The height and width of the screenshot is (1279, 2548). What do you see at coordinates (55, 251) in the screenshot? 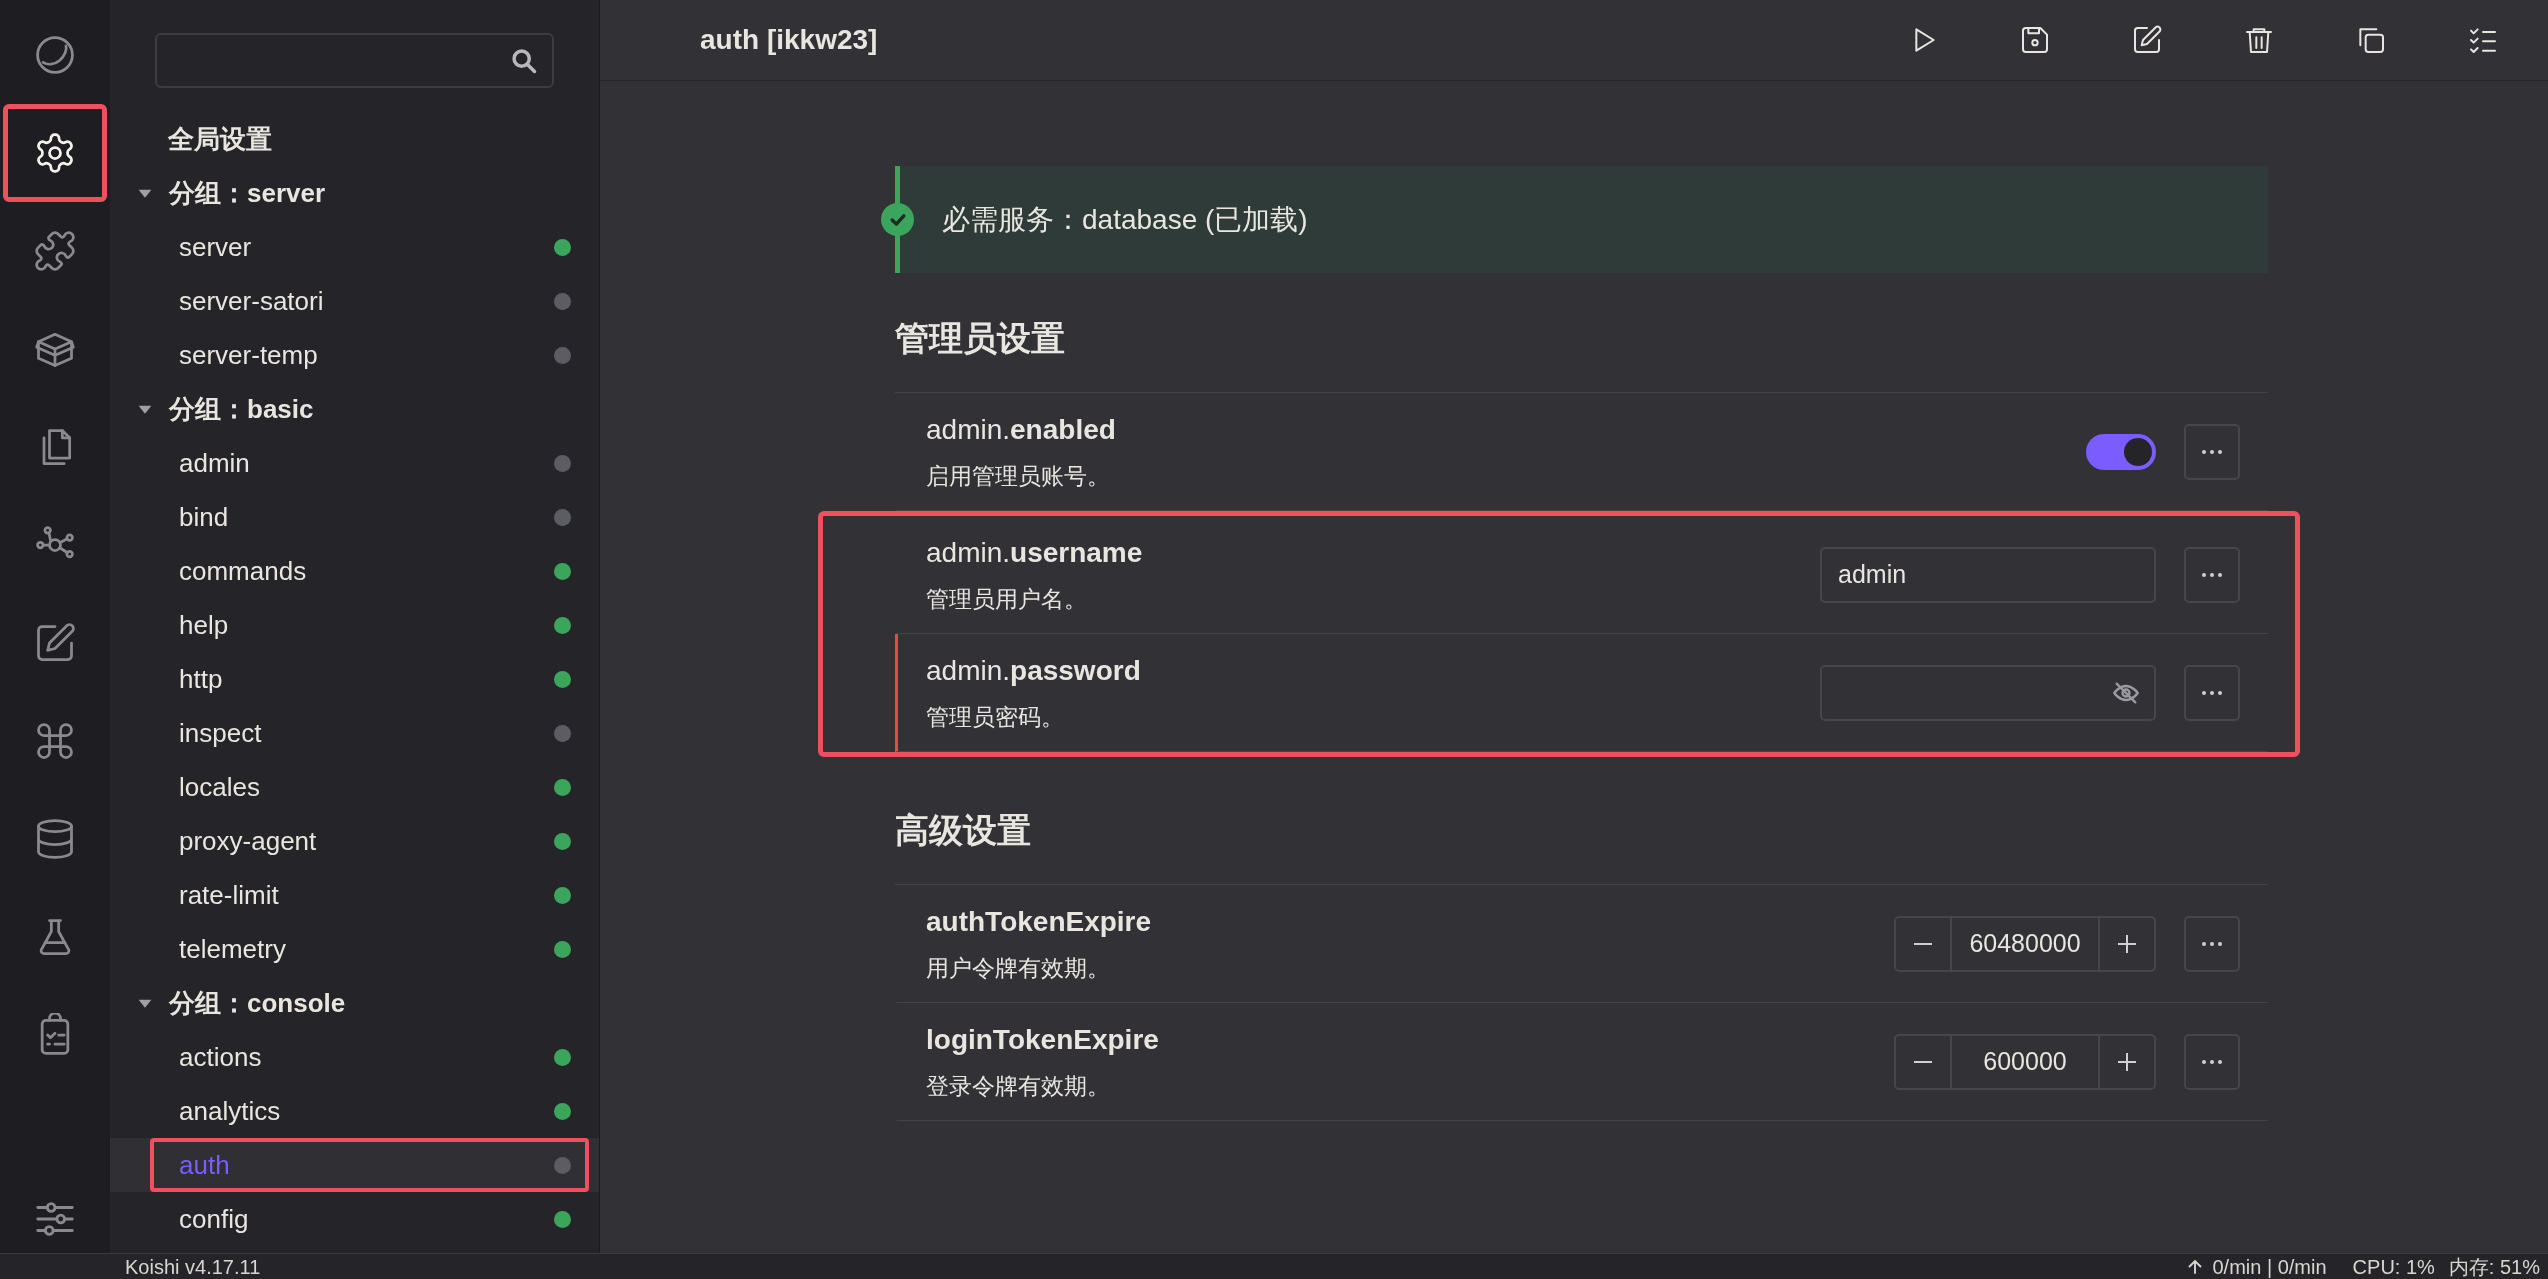
I see `puzzle-icon` at bounding box center [55, 251].